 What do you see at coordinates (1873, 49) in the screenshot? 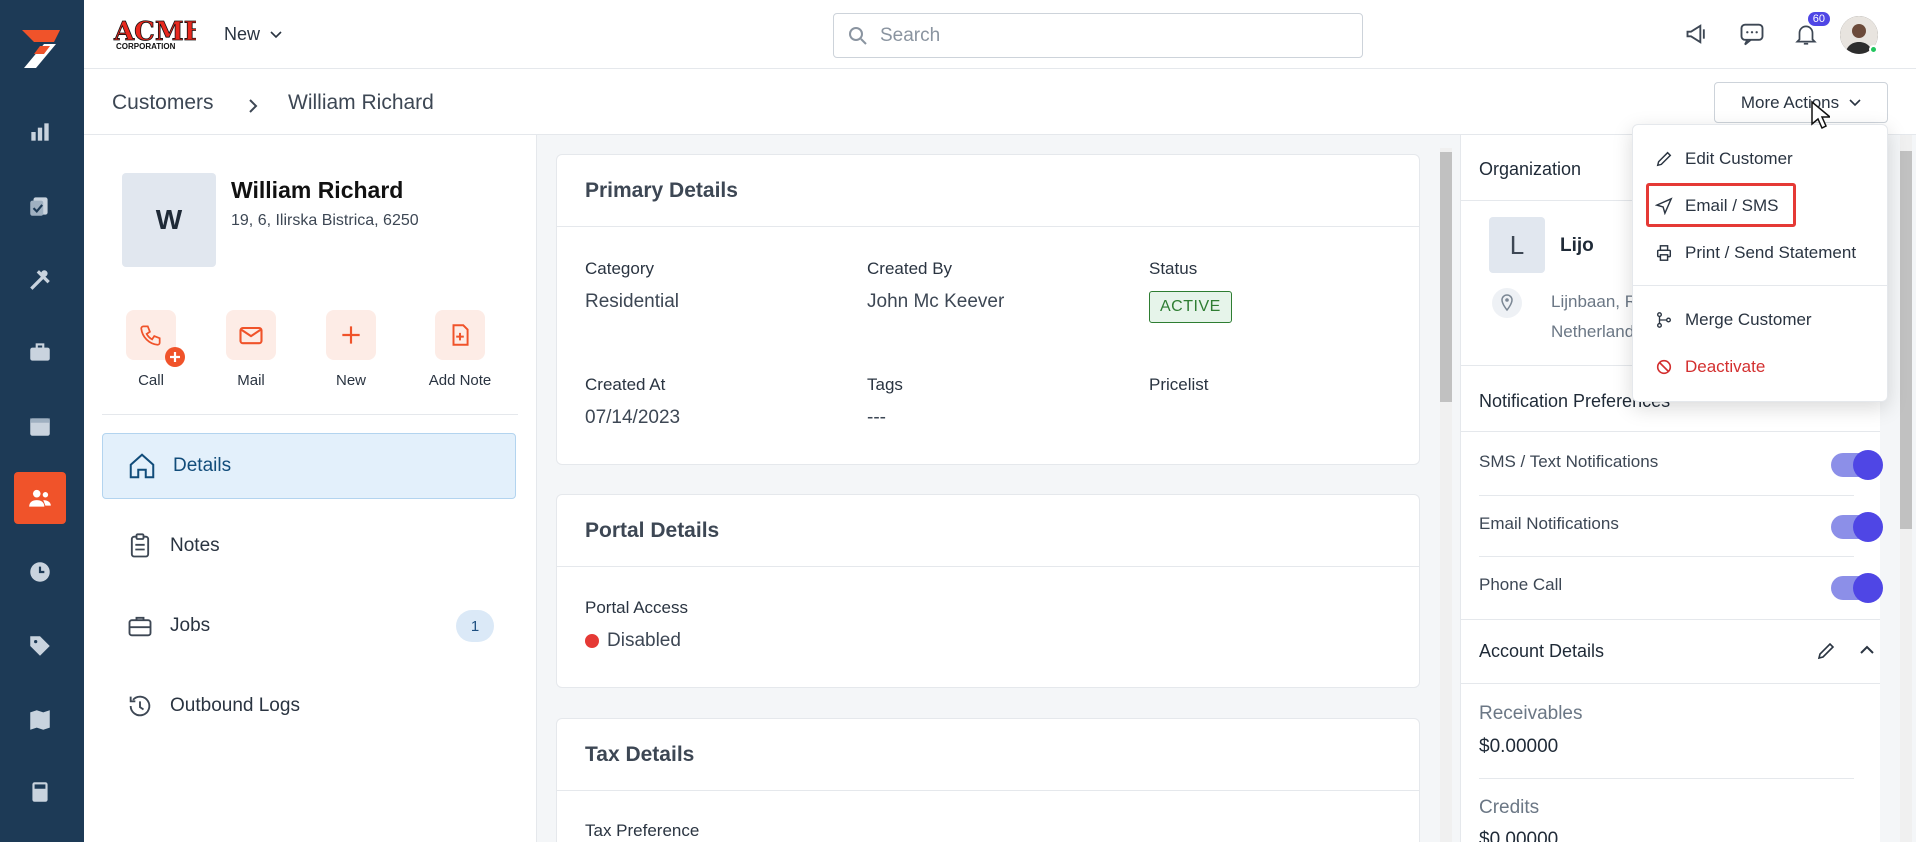
I see `online-status-dot` at bounding box center [1873, 49].